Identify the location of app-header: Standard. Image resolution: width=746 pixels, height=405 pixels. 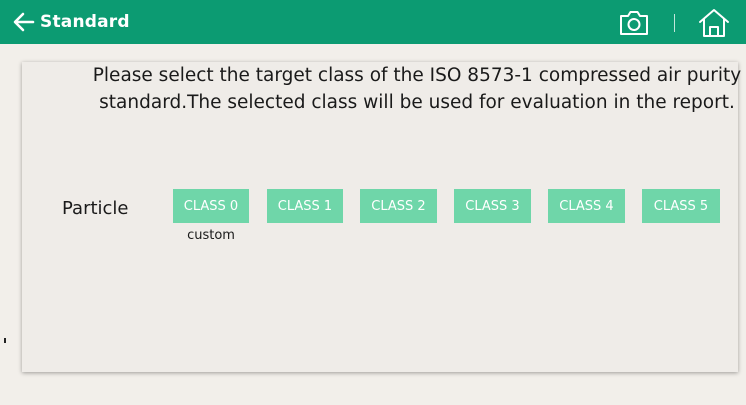
(373, 22).